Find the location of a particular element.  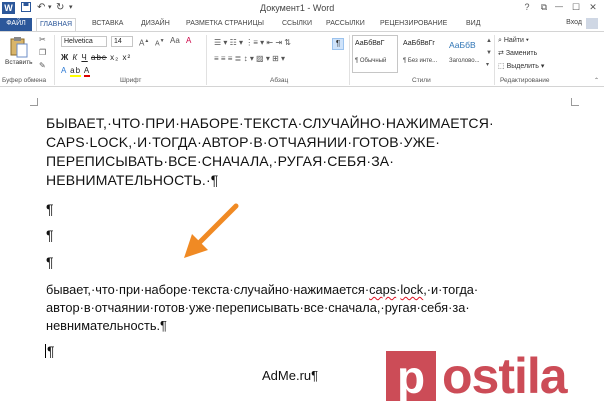

group-font-label: Шрифт is located at coordinates (131, 80).